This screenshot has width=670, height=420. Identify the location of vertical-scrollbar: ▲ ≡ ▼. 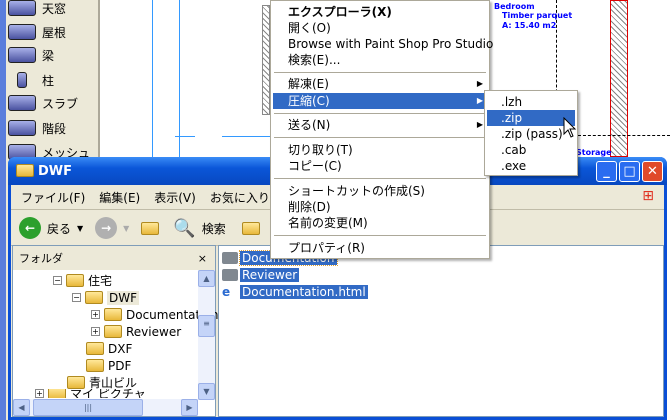
(206, 335).